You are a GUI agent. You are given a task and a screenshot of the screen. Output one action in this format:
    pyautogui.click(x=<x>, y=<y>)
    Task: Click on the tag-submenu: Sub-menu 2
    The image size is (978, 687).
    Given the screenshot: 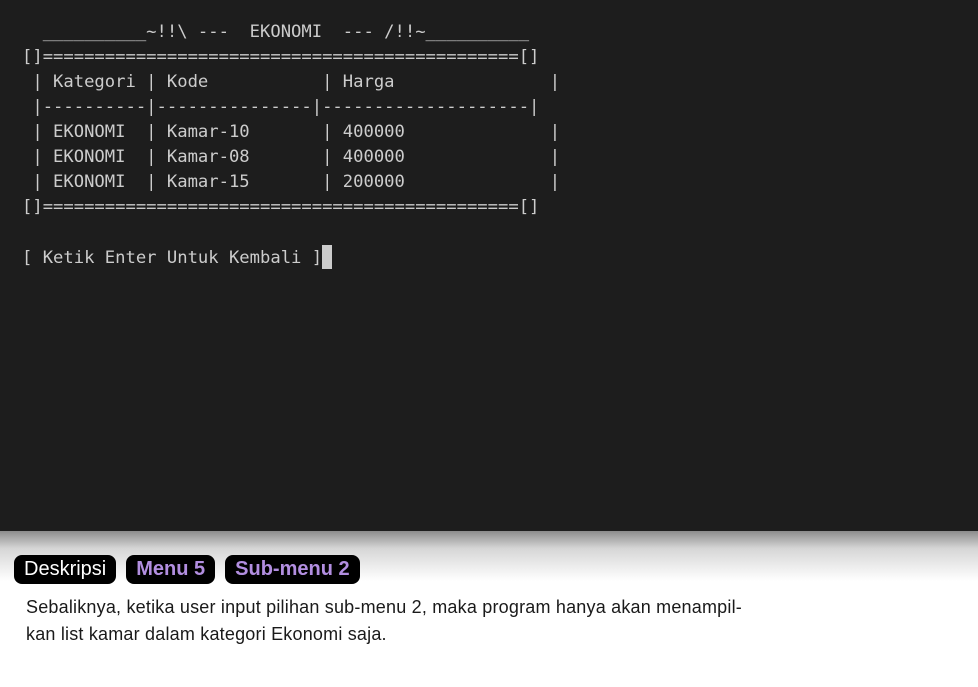 What is the action you would take?
    pyautogui.click(x=292, y=569)
    